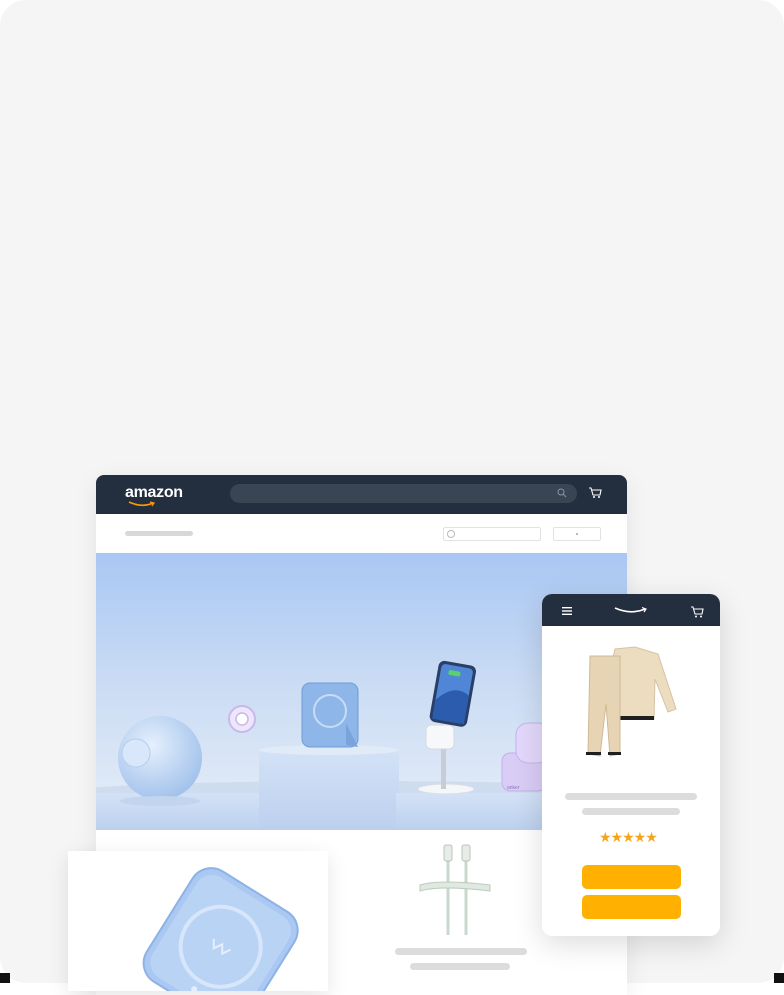 This screenshot has width=784, height=995. I want to click on mobile-header, so click(631, 610).